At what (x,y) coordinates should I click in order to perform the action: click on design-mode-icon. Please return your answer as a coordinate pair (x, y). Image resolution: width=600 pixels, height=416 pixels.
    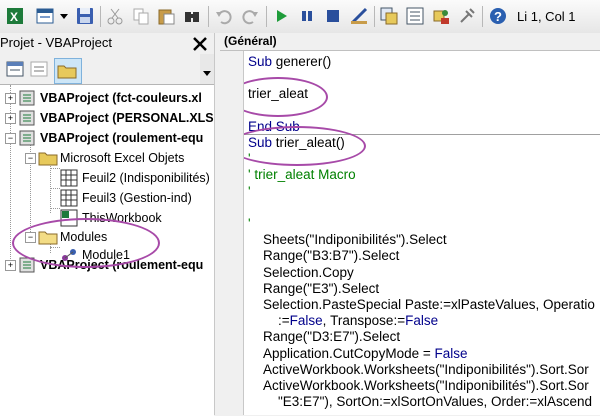
    Looking at the image, I should click on (359, 16).